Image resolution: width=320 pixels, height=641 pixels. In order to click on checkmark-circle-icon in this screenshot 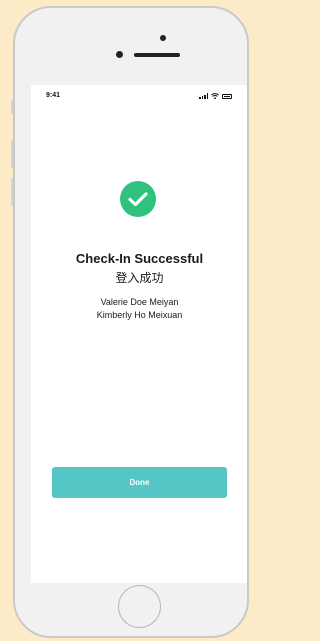, I will do `click(138, 199)`.